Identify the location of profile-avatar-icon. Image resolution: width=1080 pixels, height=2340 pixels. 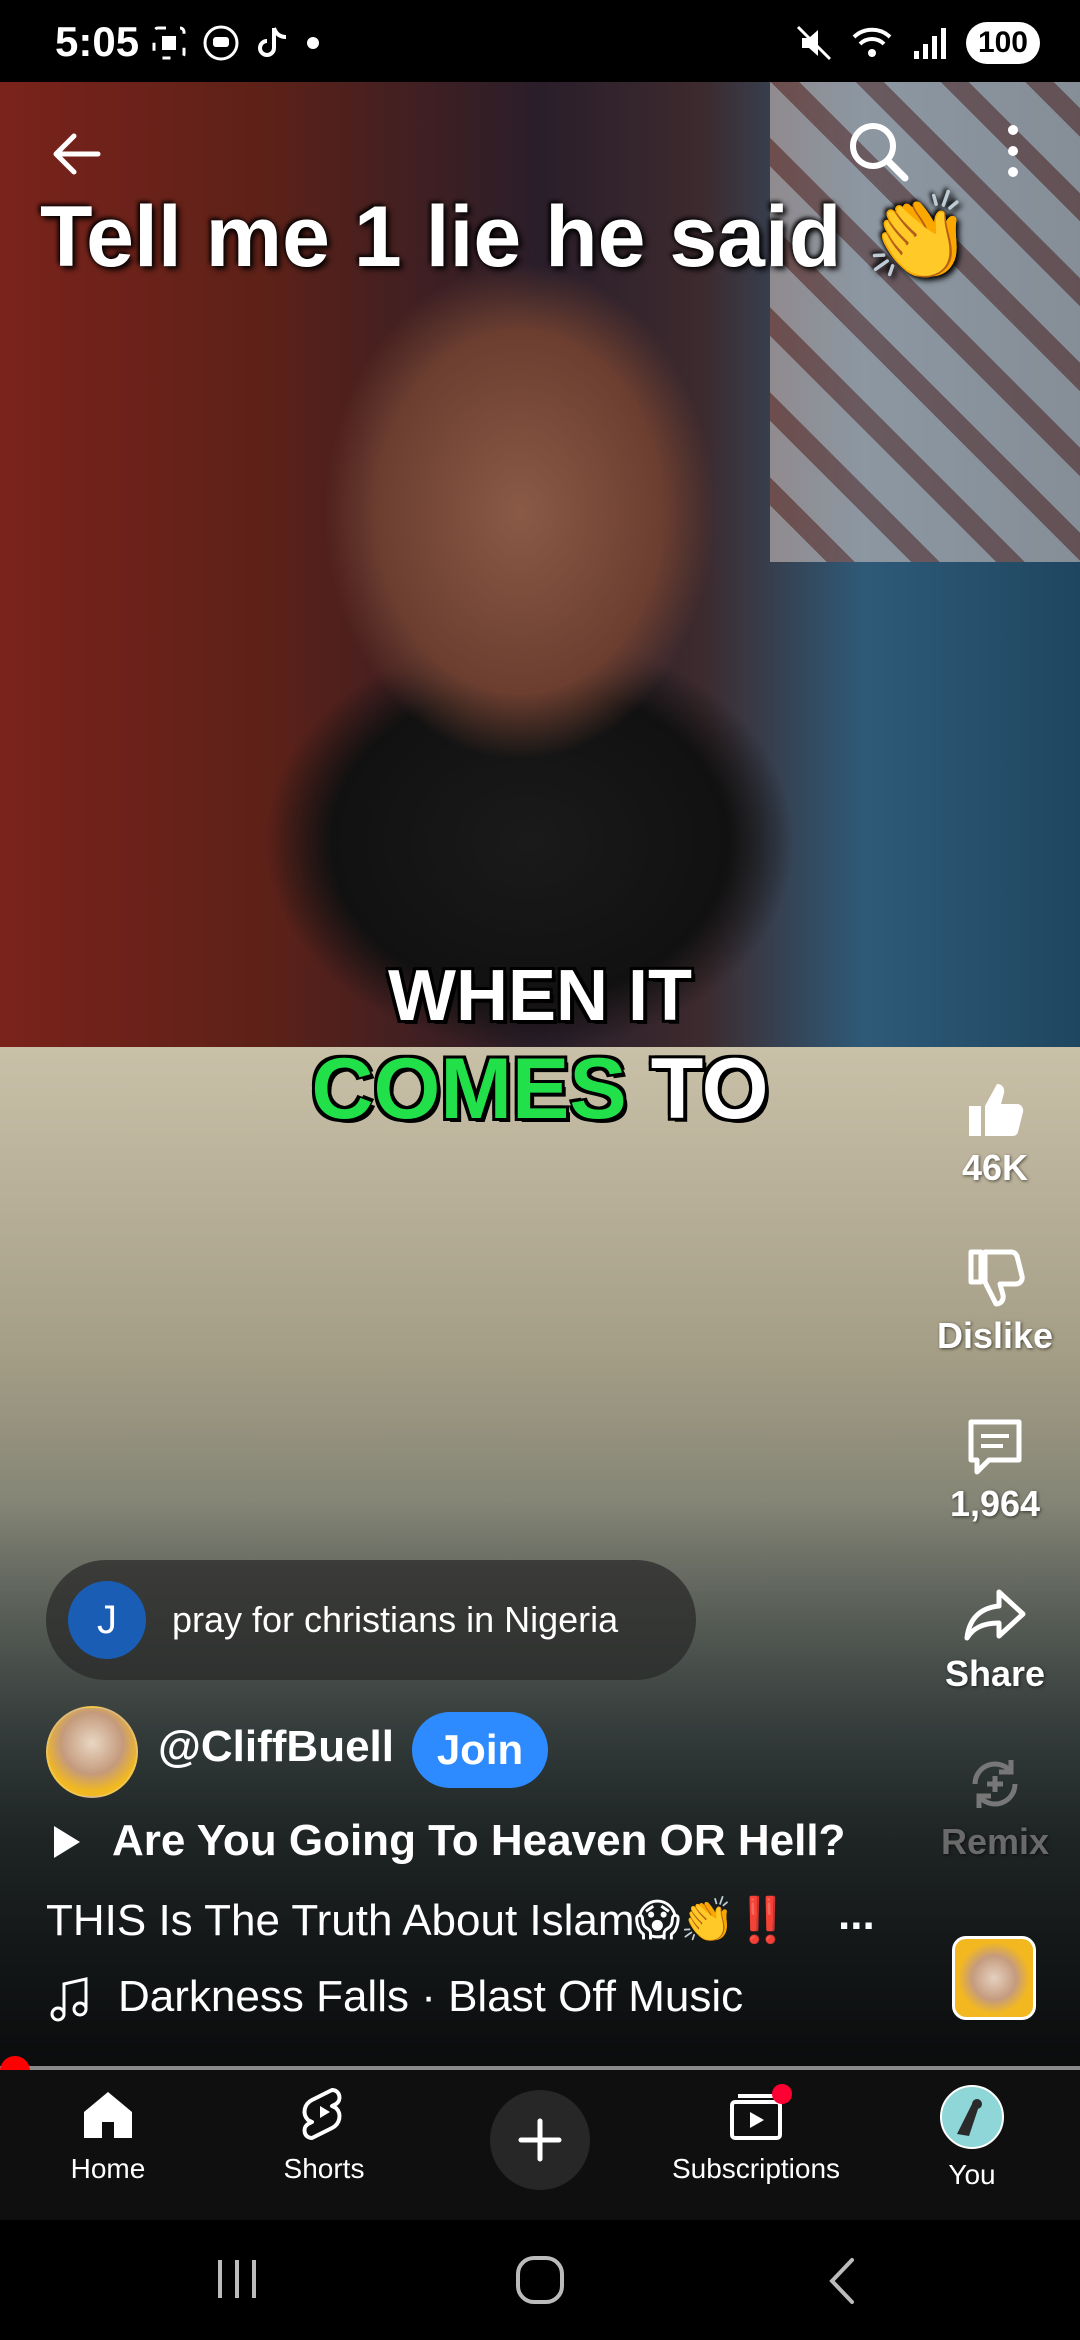
(972, 2117).